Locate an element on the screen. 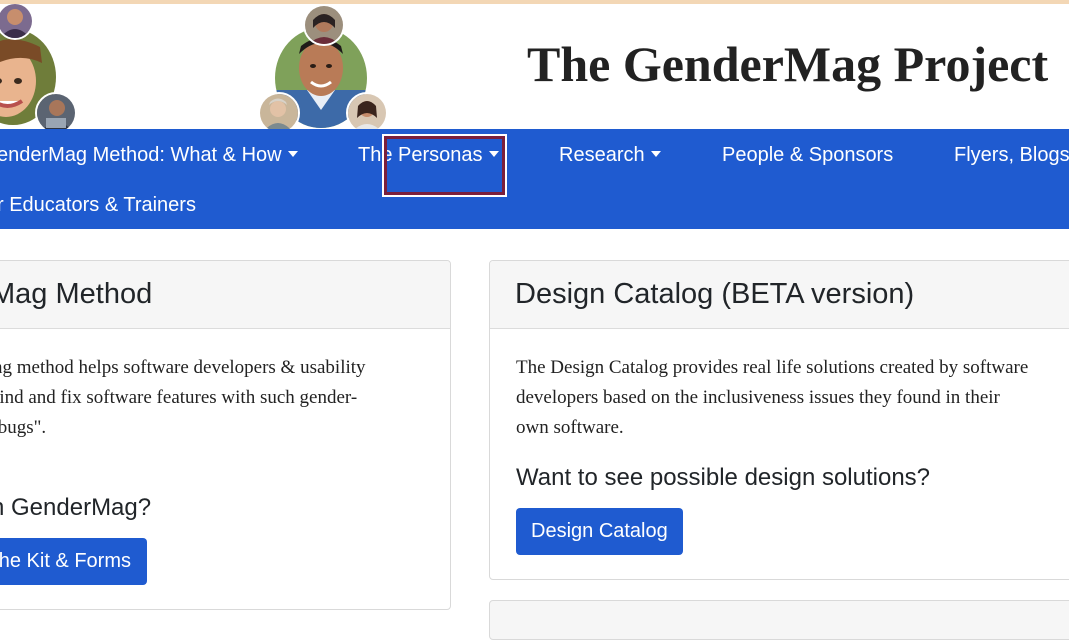 This screenshot has width=1069, height=640. nav-item-the-personas: The Personas is located at coordinates (428, 155).